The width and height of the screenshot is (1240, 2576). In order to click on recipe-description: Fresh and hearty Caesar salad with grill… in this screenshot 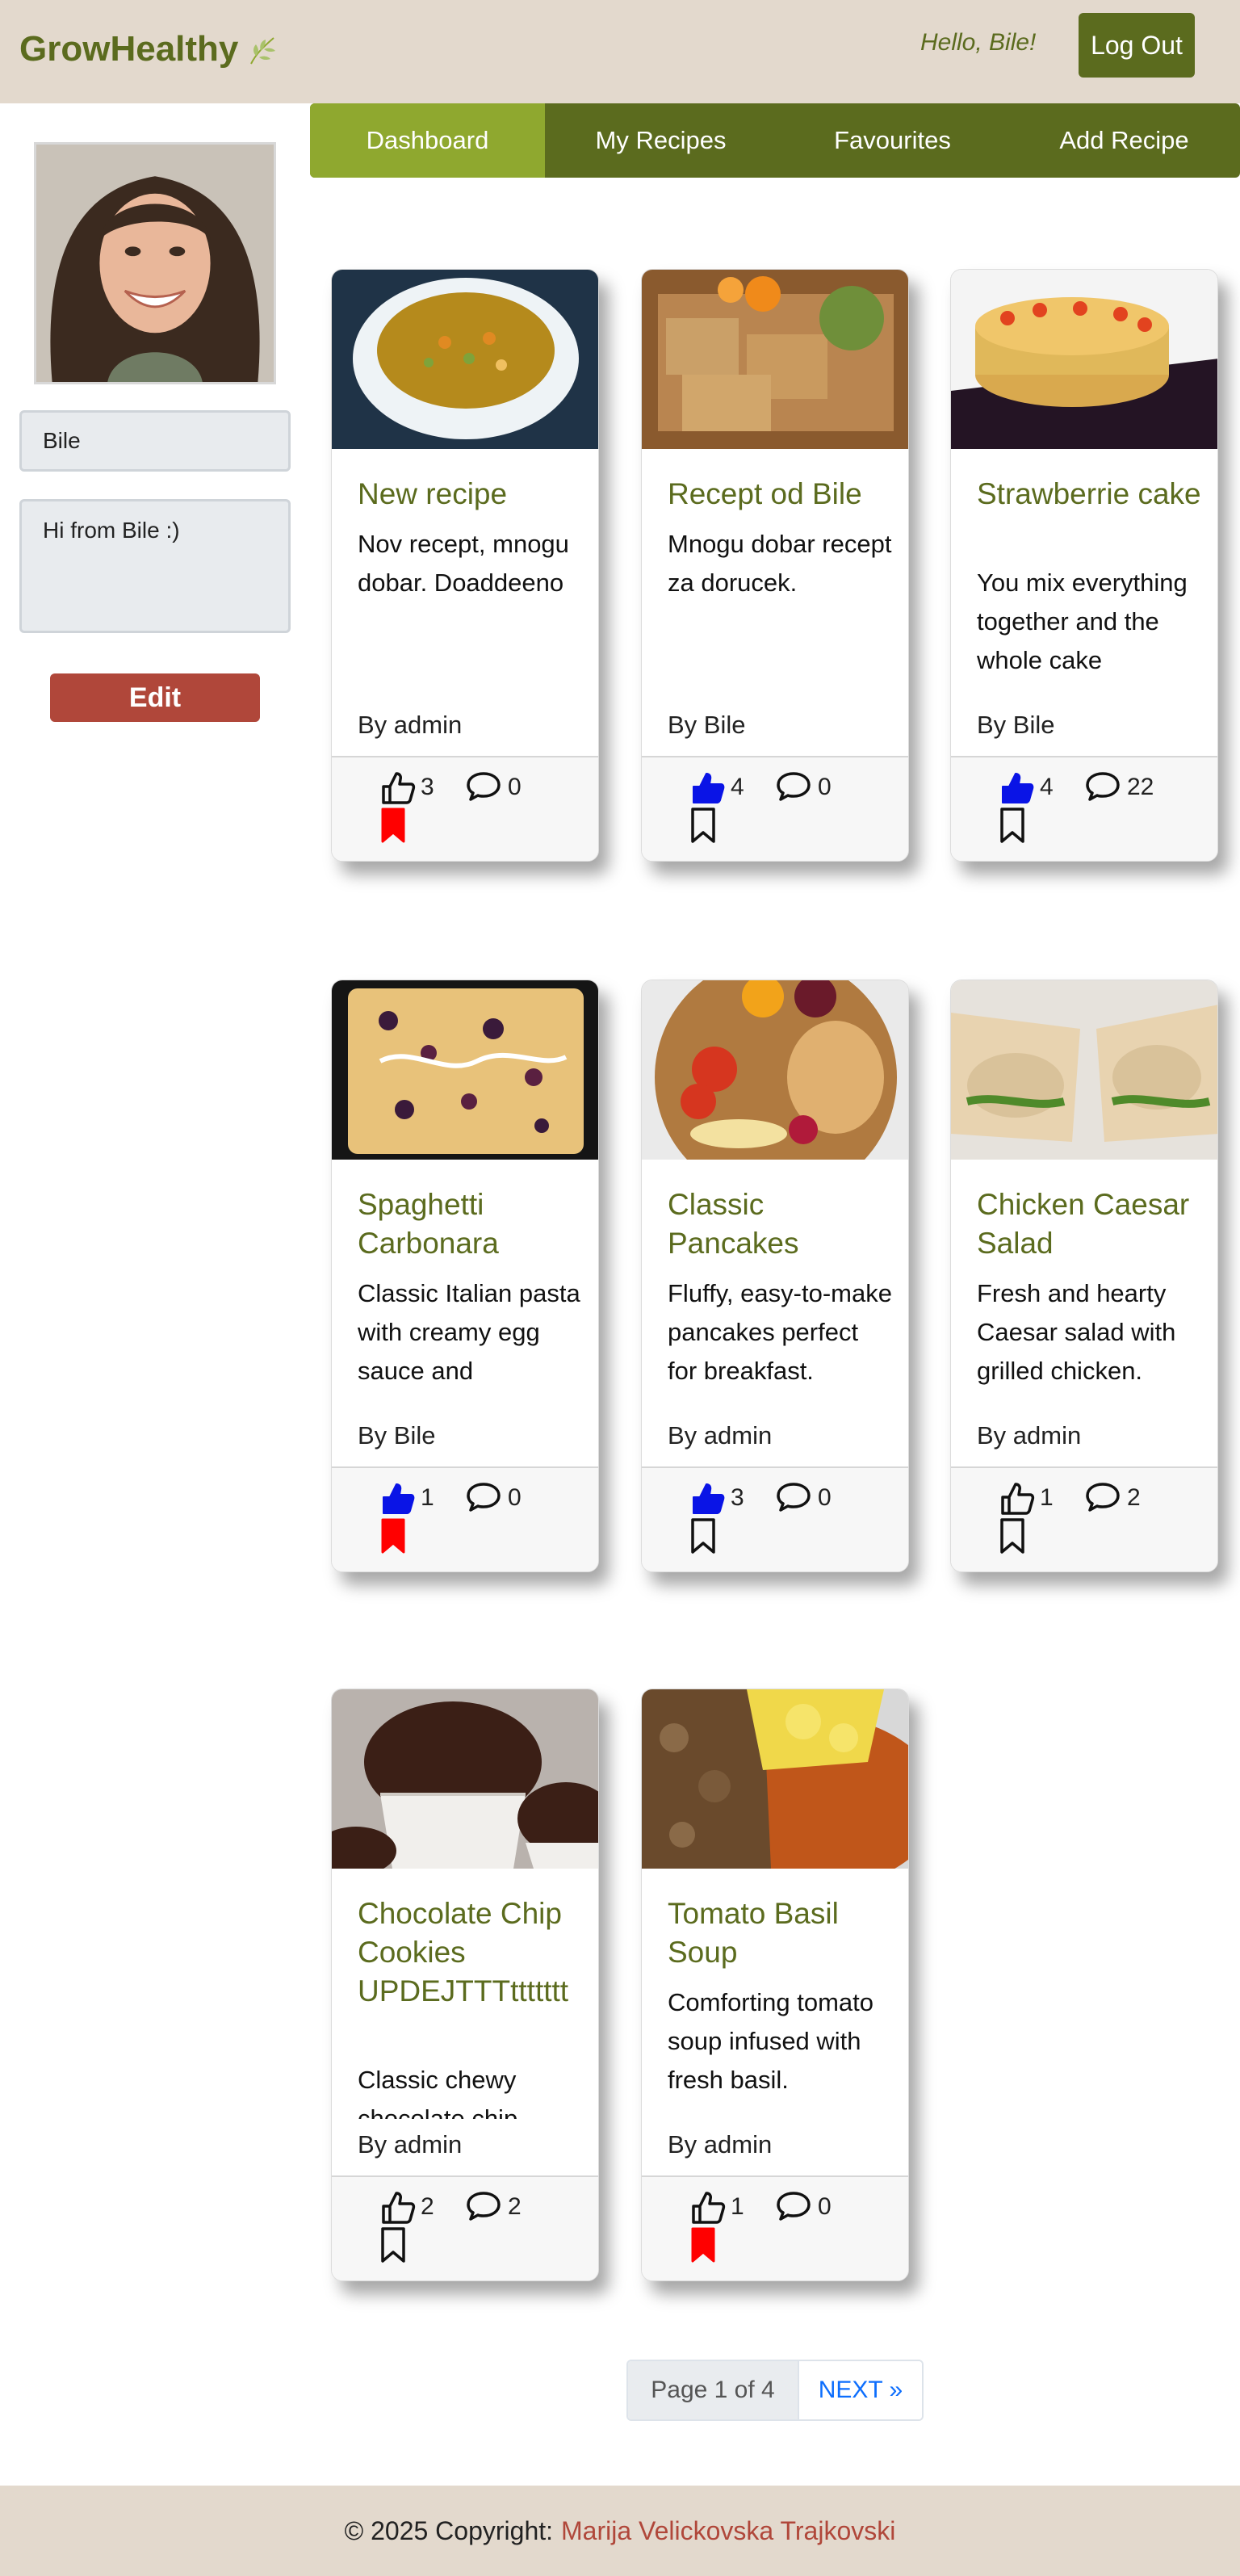, I will do `click(1076, 1332)`.